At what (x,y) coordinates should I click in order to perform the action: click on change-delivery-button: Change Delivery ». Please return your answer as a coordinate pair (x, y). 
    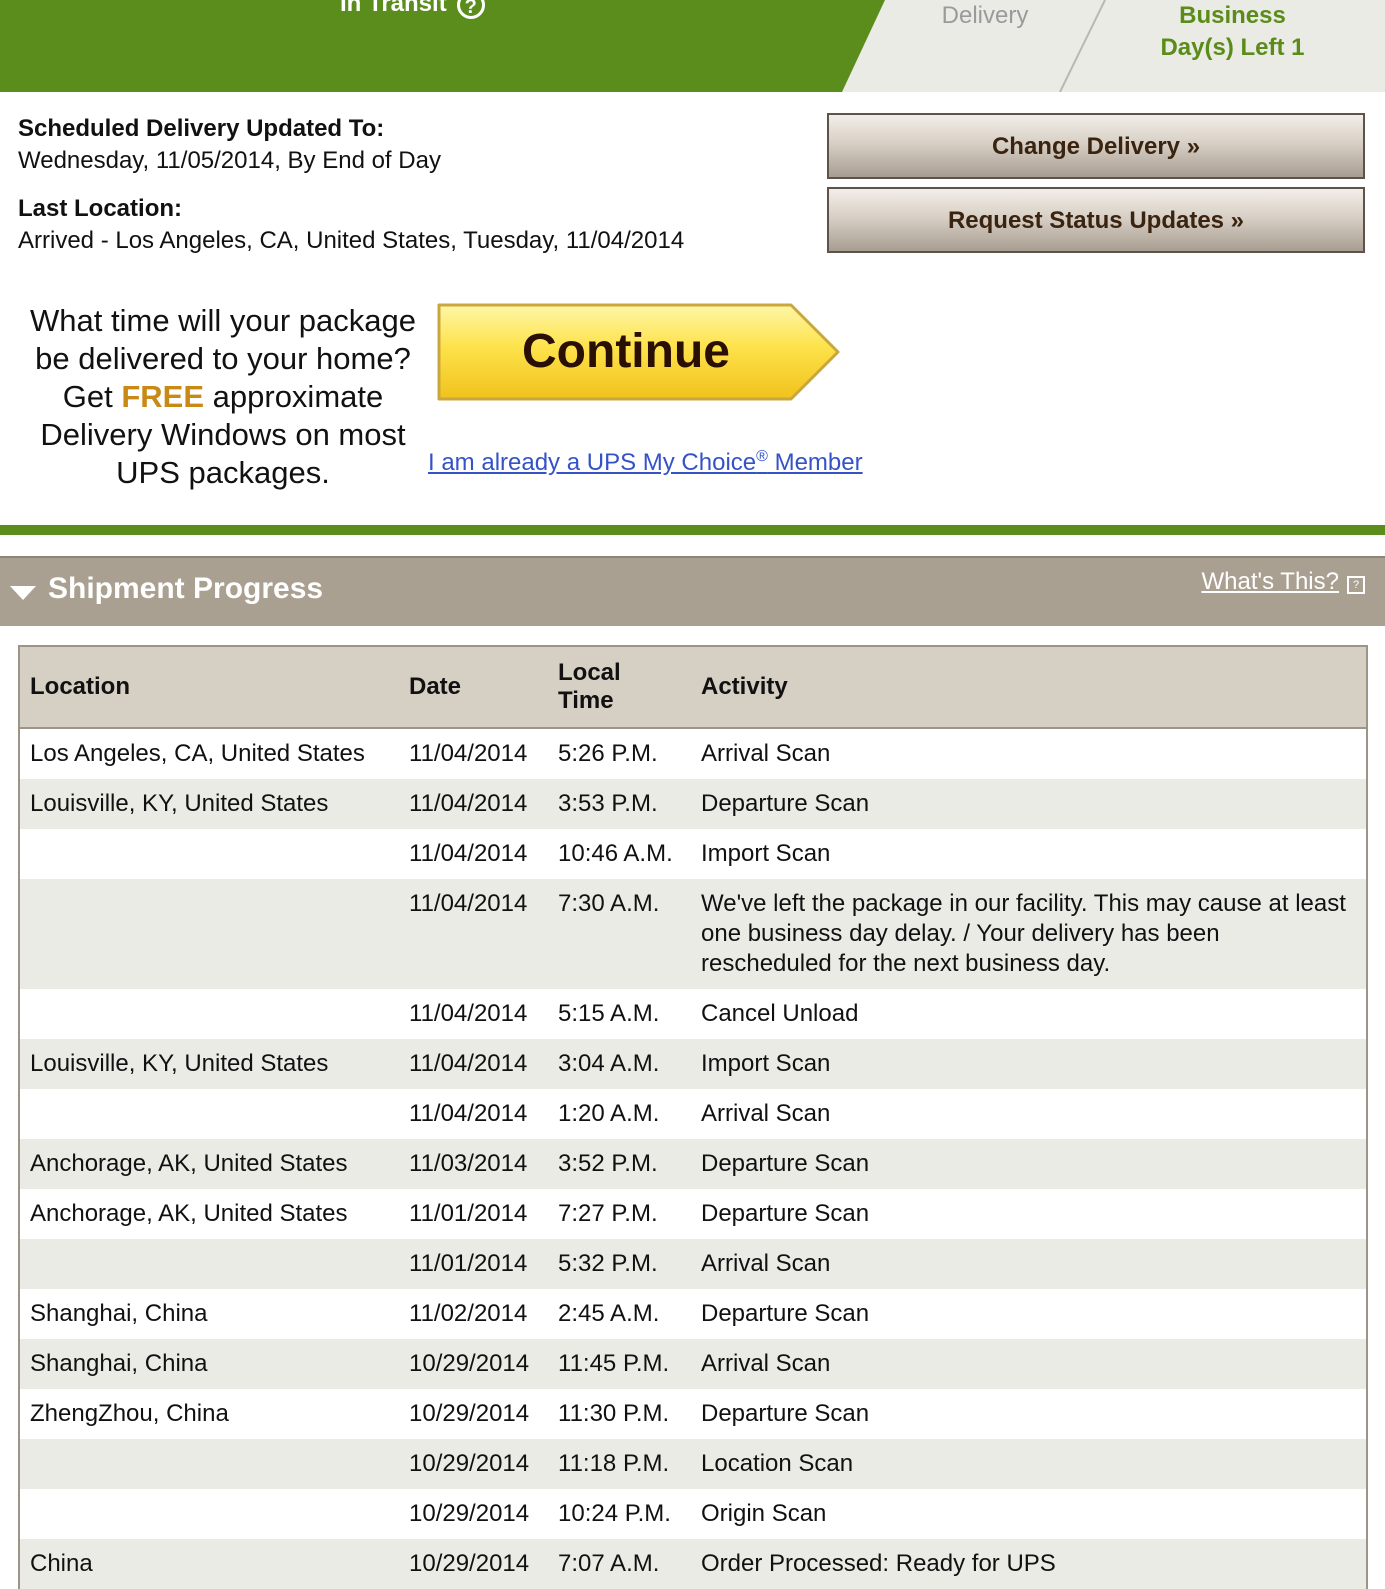
    Looking at the image, I should click on (1096, 146).